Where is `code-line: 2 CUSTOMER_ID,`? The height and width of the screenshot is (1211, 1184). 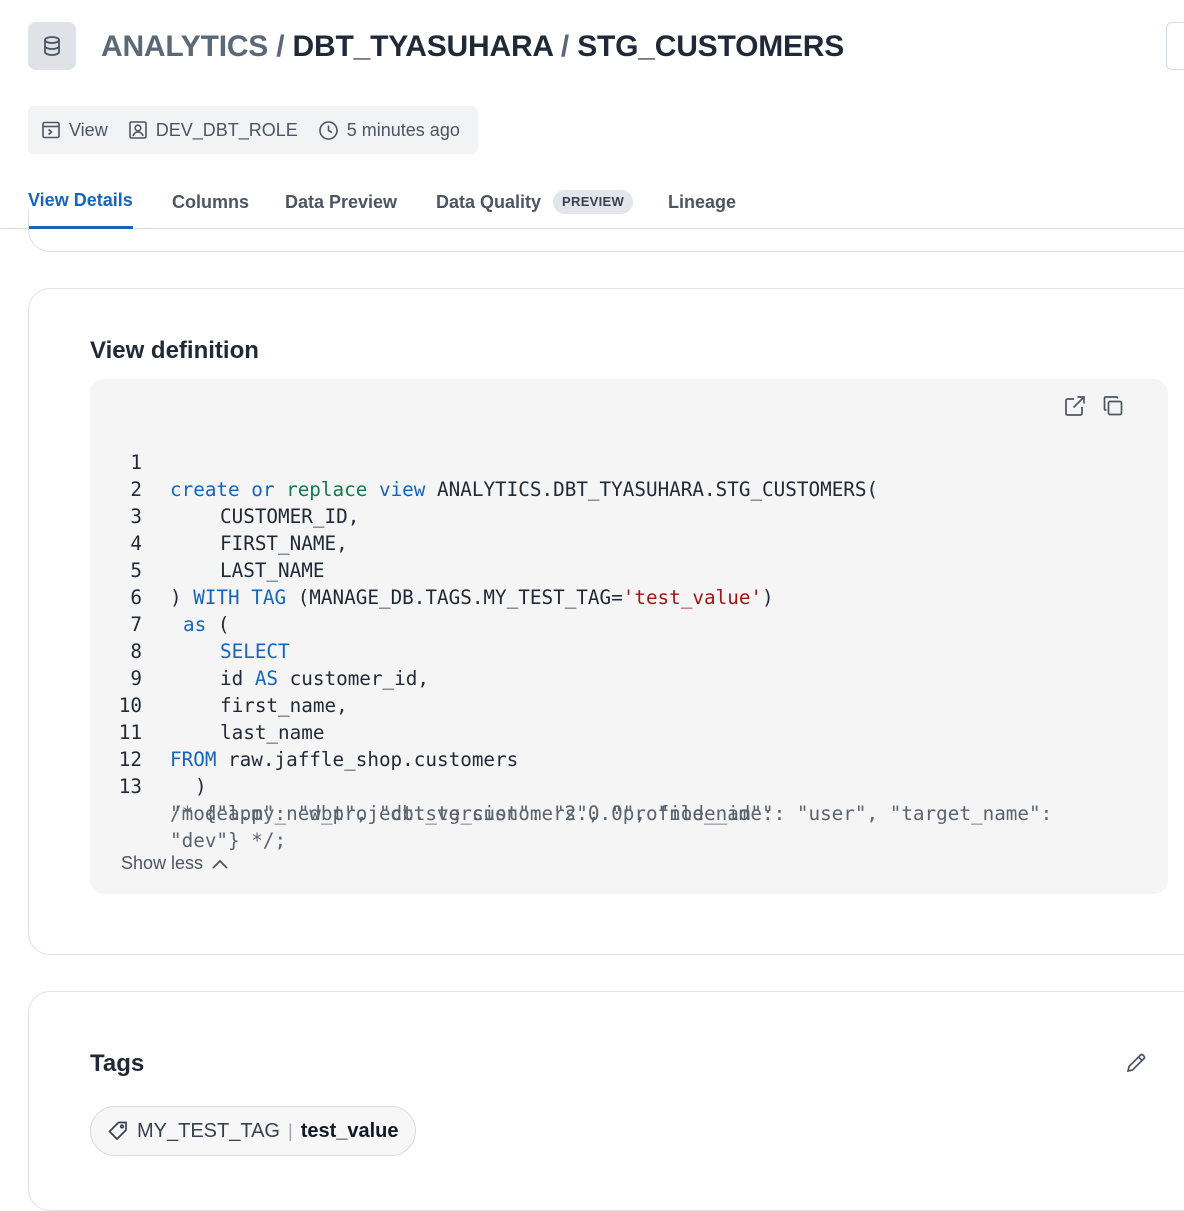 code-line: 2 CUSTOMER_ID, is located at coordinates (629, 488).